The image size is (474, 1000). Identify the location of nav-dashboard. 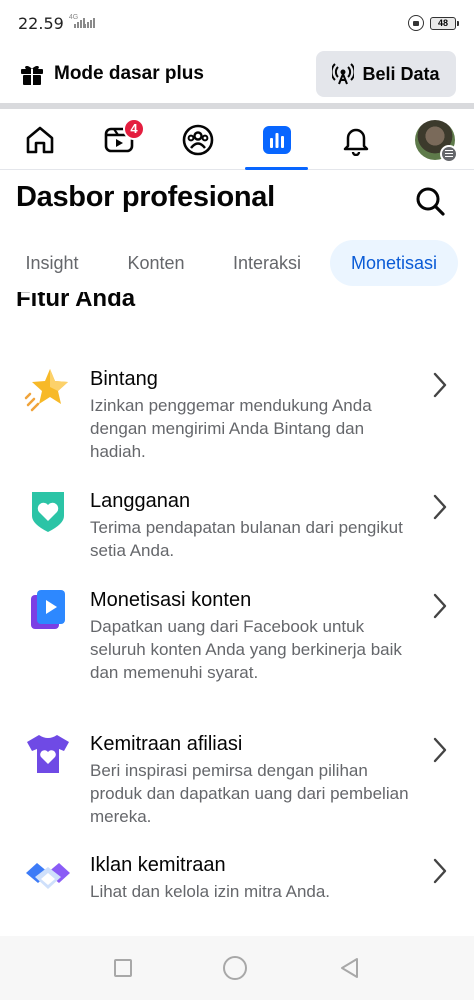
(276, 140).